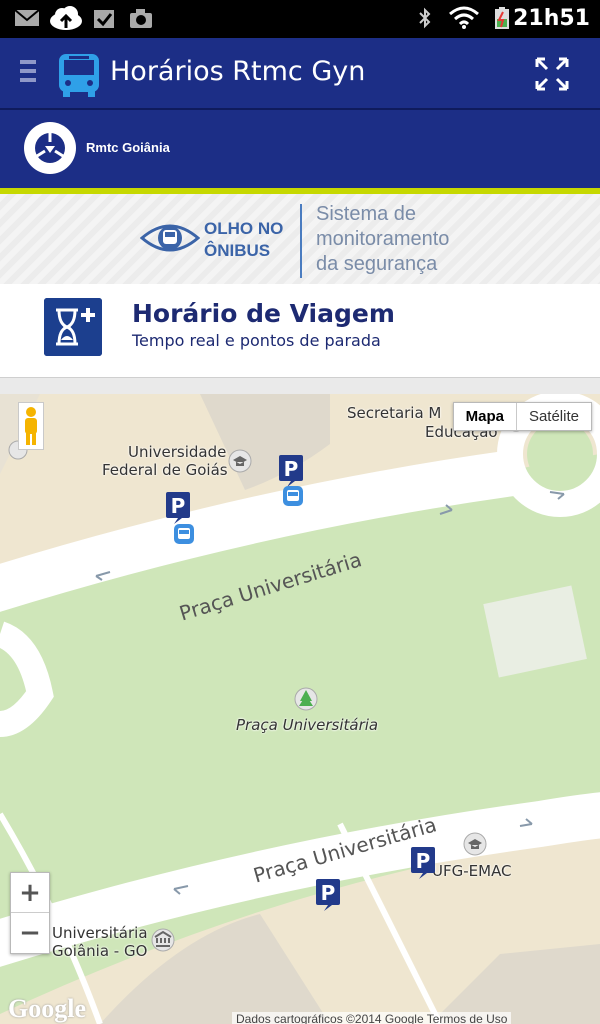 The image size is (600, 1024). I want to click on status-bar: 21h51, so click(300, 19).